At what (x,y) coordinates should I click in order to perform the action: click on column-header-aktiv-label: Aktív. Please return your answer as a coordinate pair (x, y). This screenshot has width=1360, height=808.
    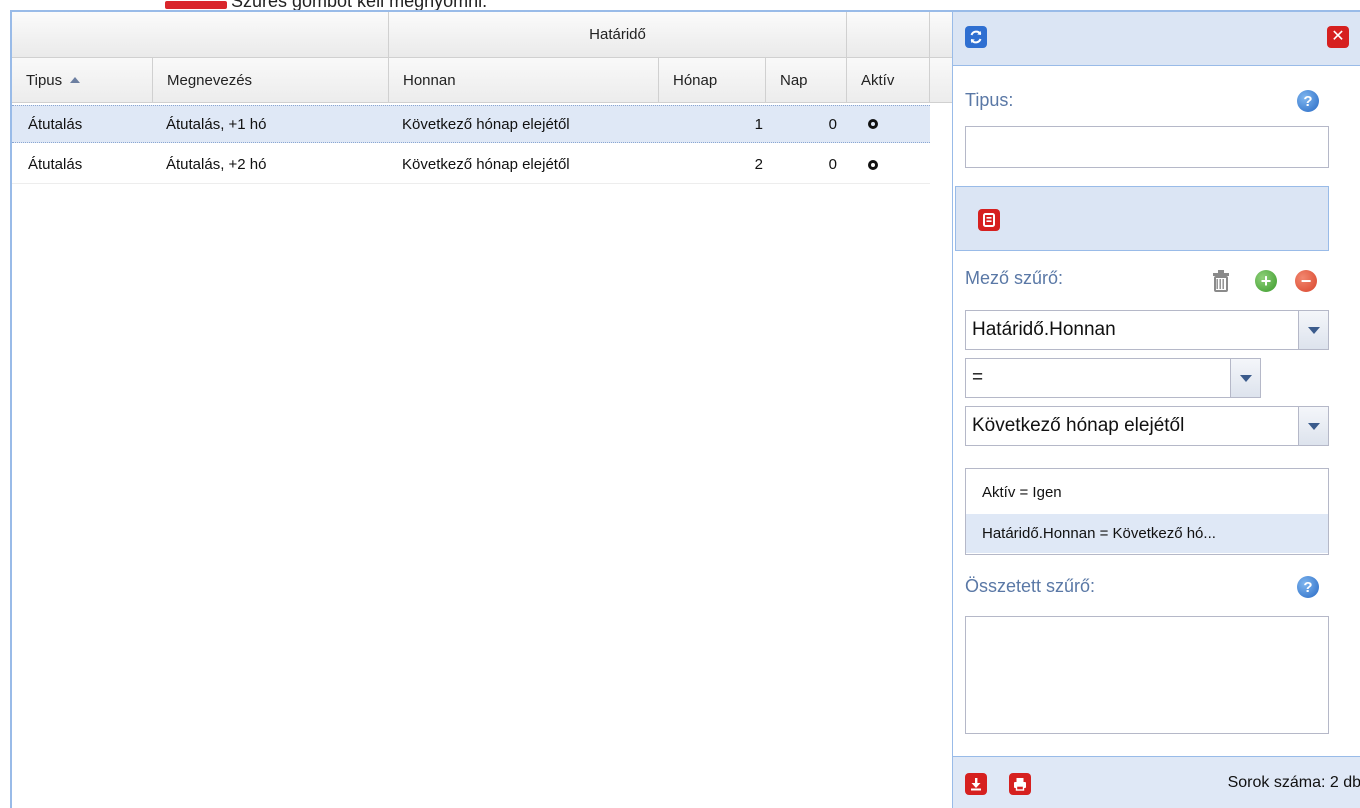
    Looking at the image, I should click on (878, 80).